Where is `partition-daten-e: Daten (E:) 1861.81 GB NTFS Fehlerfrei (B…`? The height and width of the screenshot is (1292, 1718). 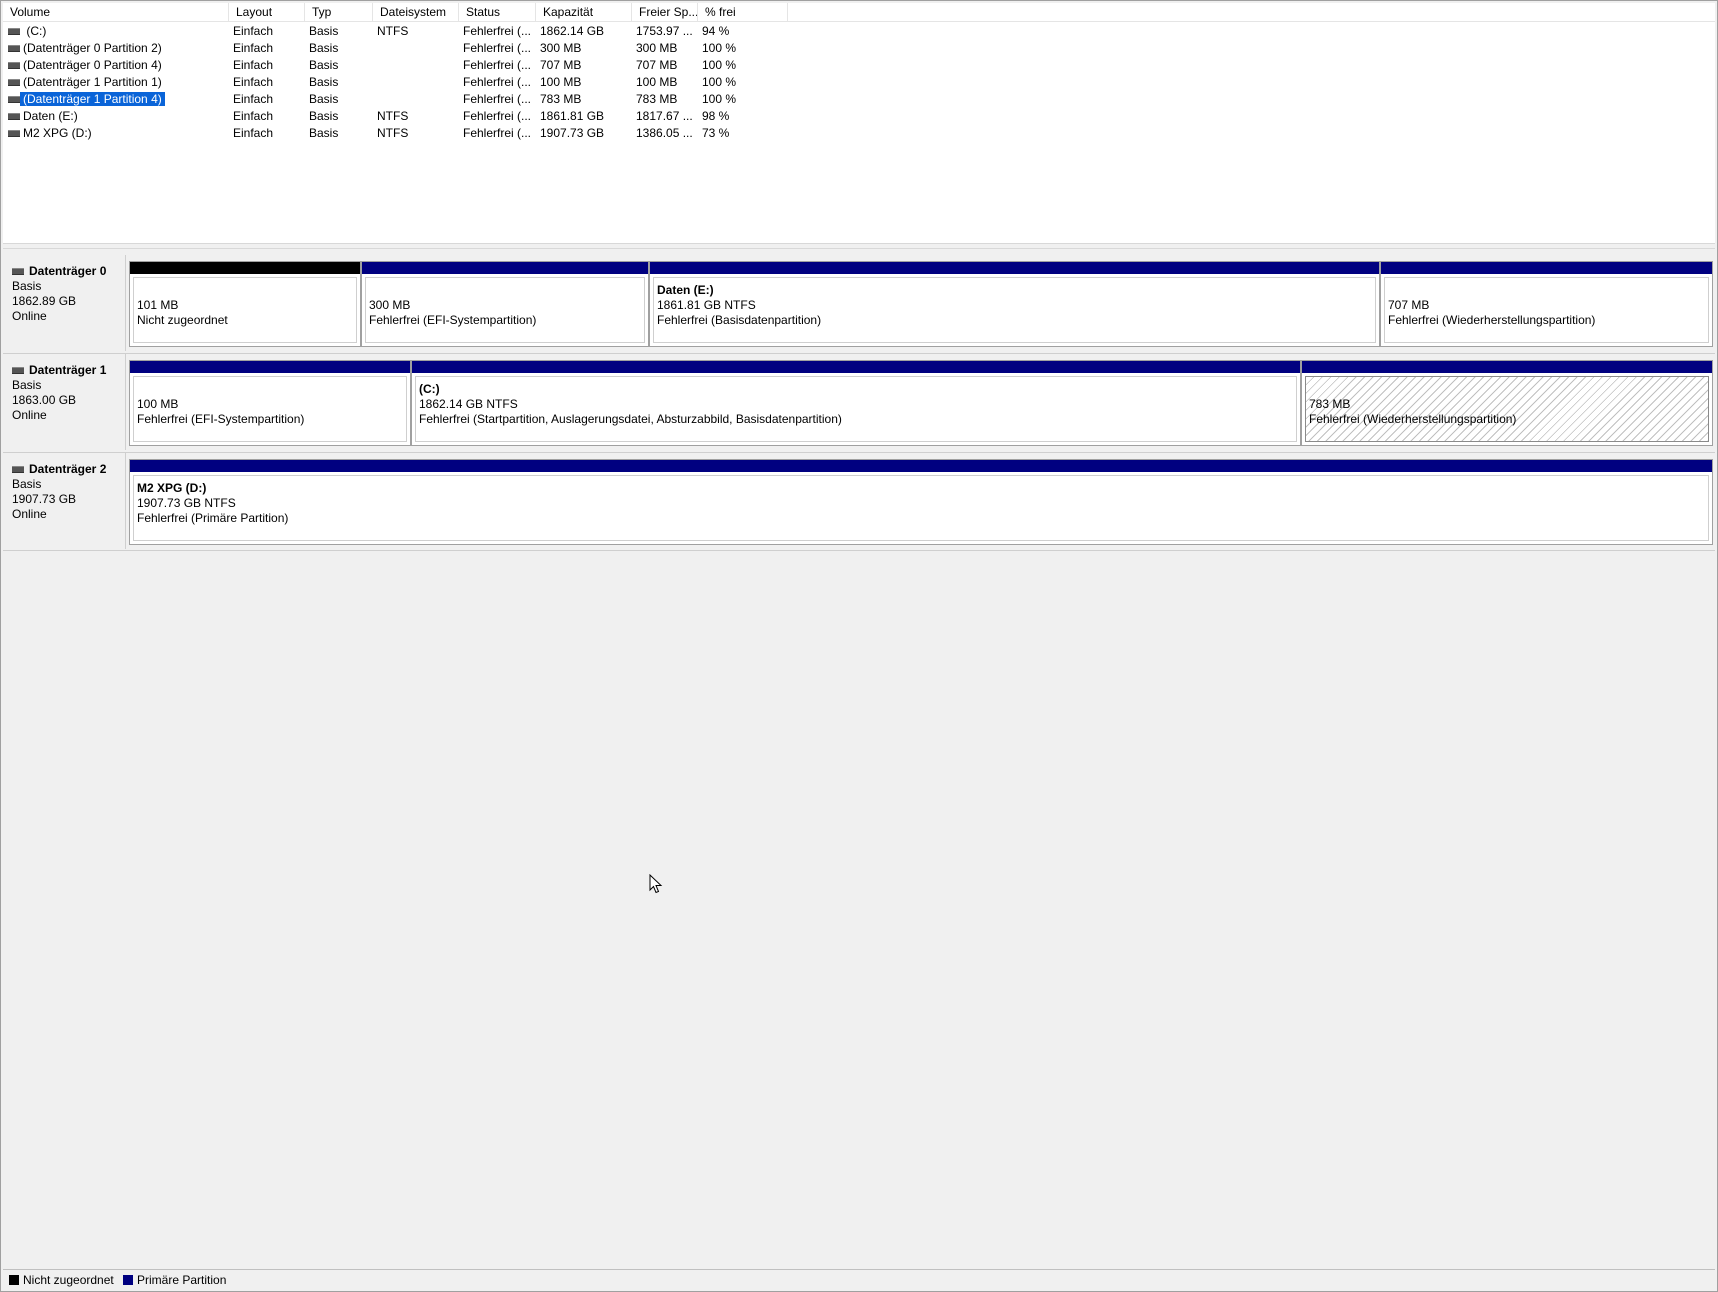
partition-daten-e: Daten (E:) 1861.81 GB NTFS Fehlerfrei (B… is located at coordinates (1014, 304).